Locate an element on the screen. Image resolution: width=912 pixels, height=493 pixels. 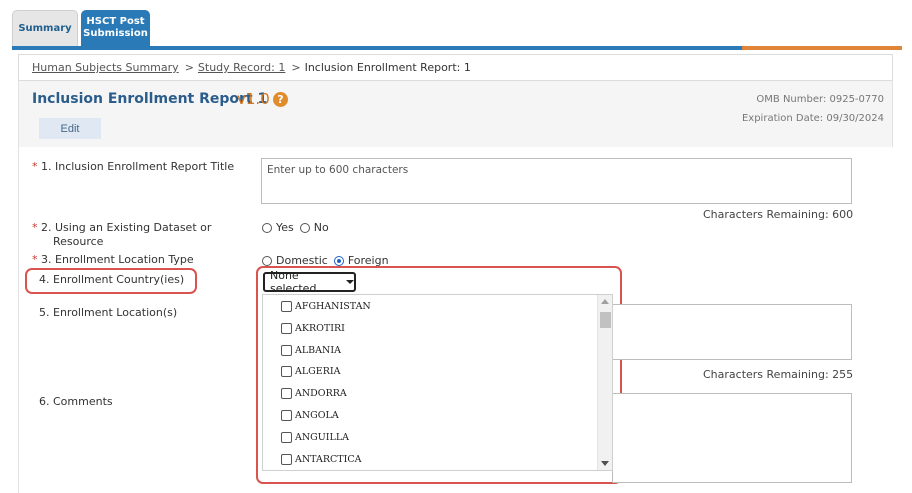
scroll-down-arrow-icon is located at coordinates (605, 463).